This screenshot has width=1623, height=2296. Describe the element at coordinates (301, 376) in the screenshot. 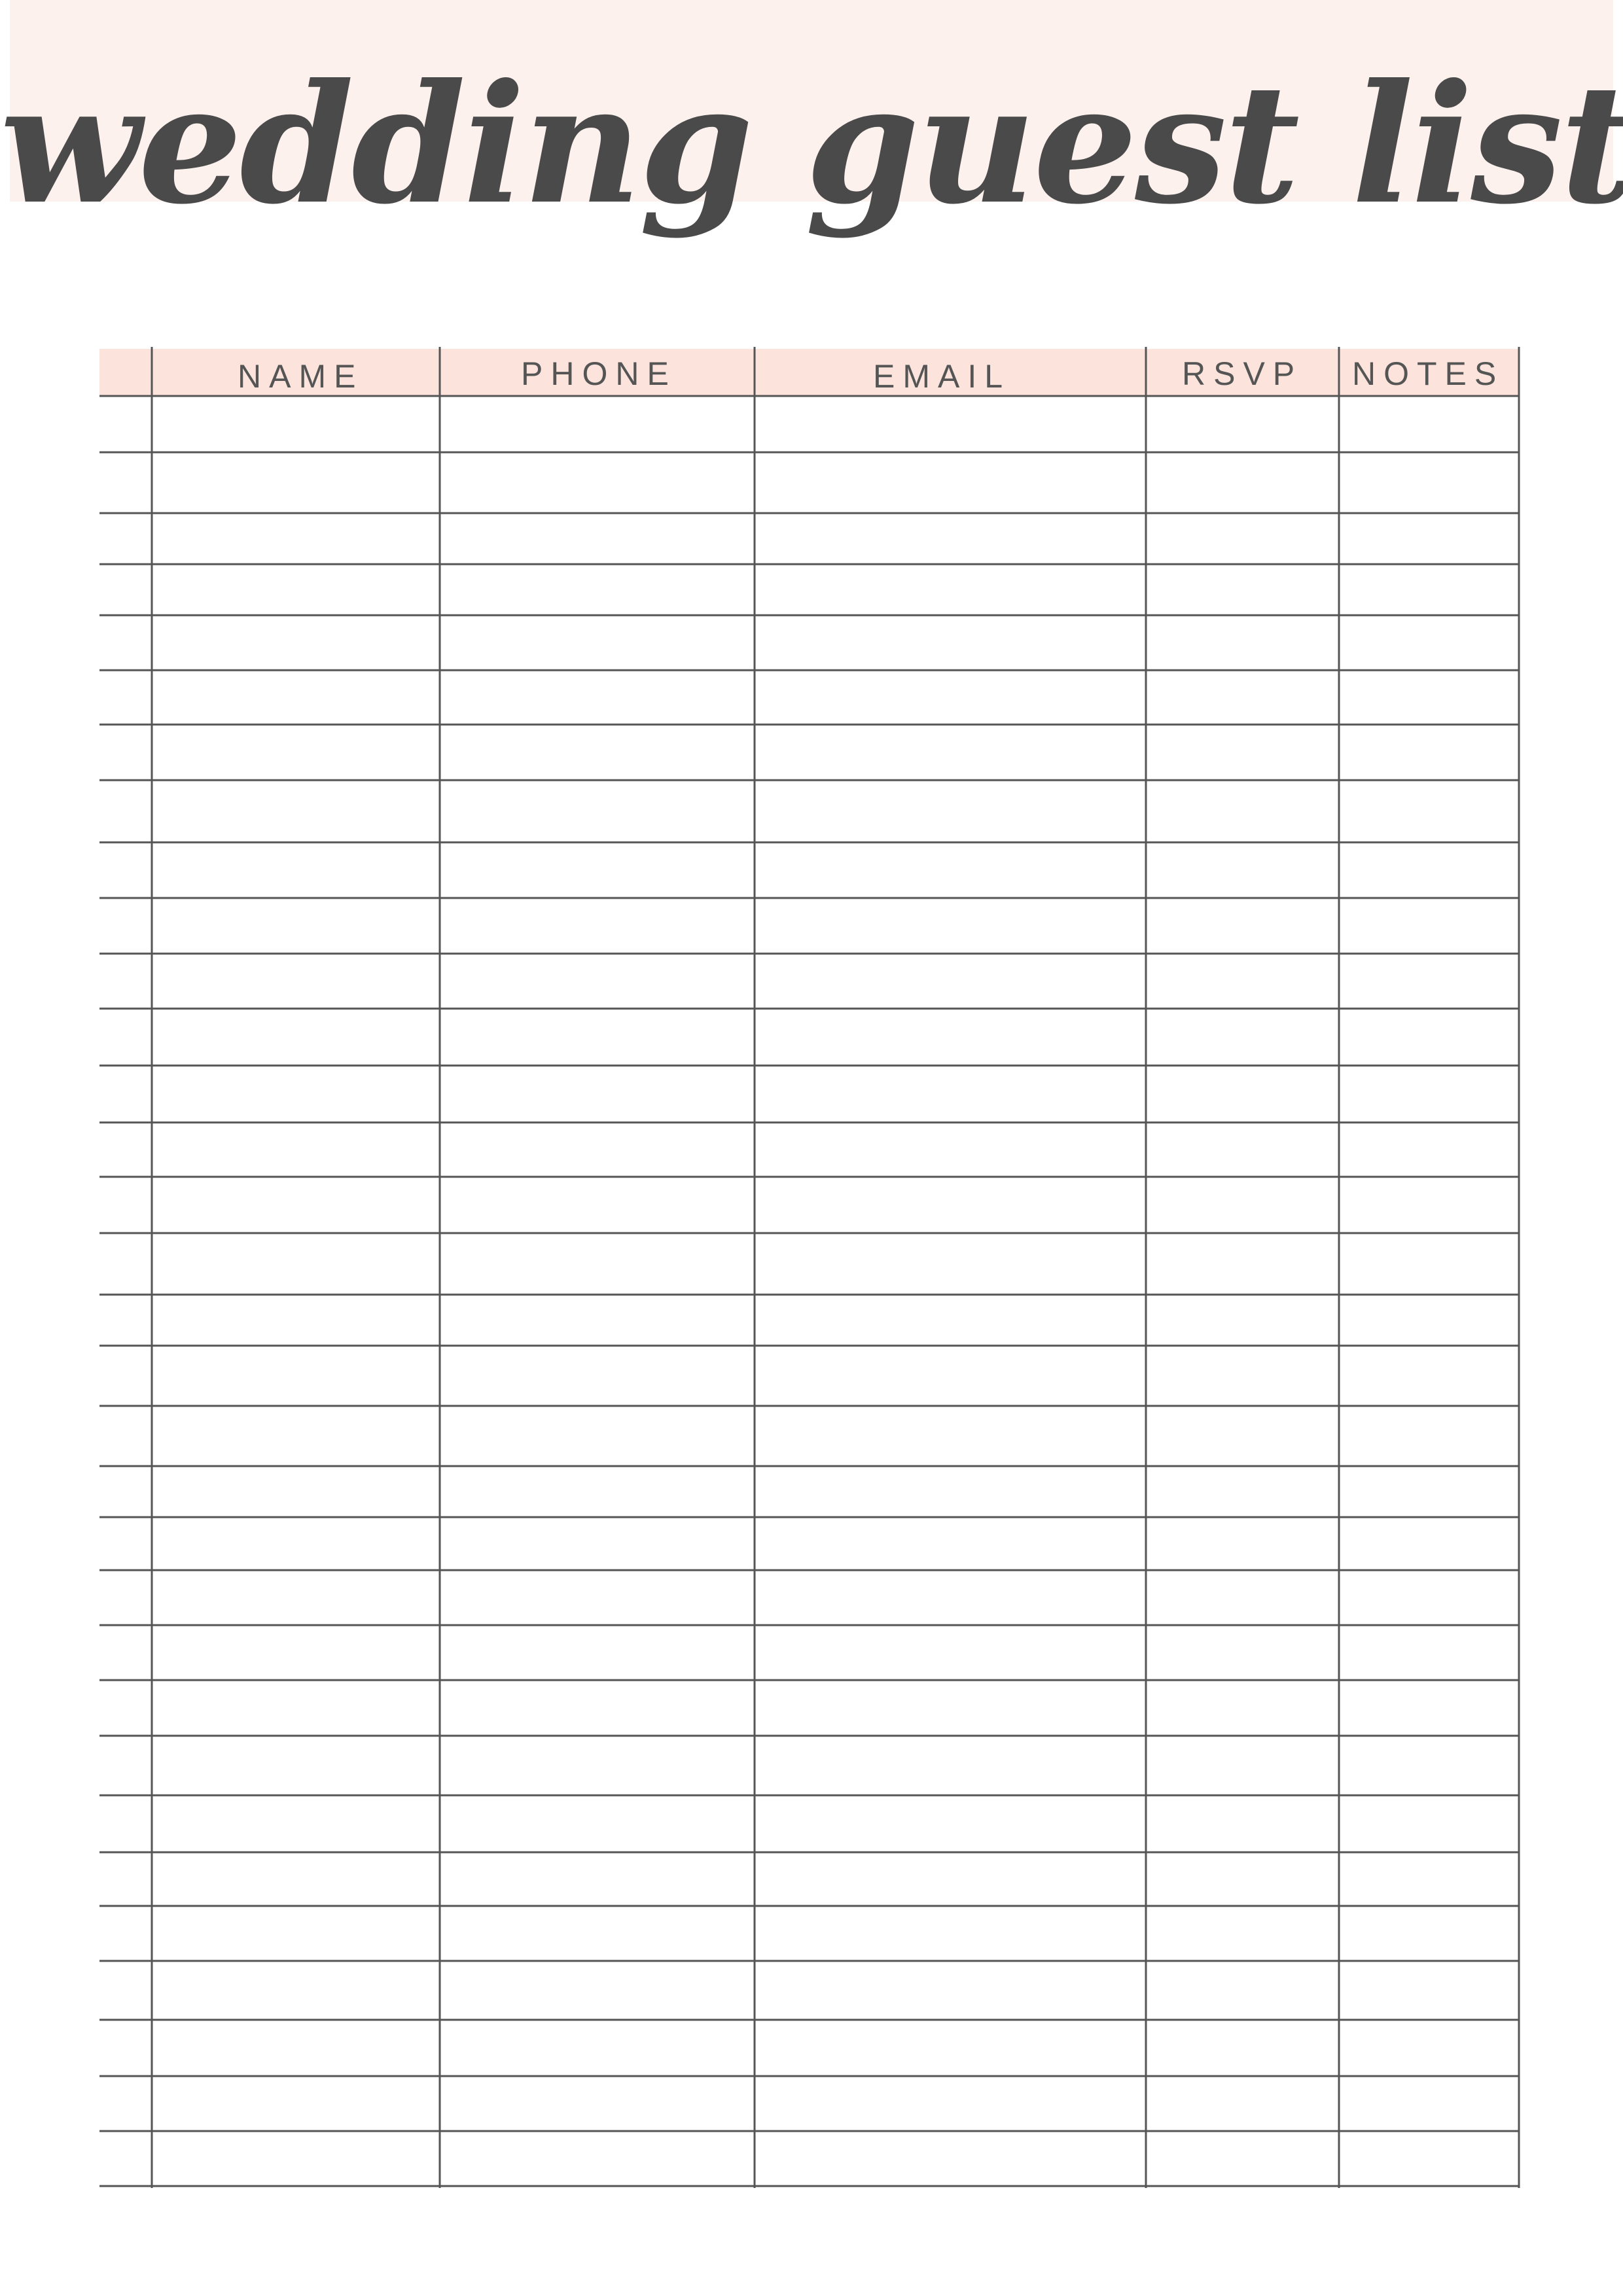

I see `column-header-name: NAME` at that location.